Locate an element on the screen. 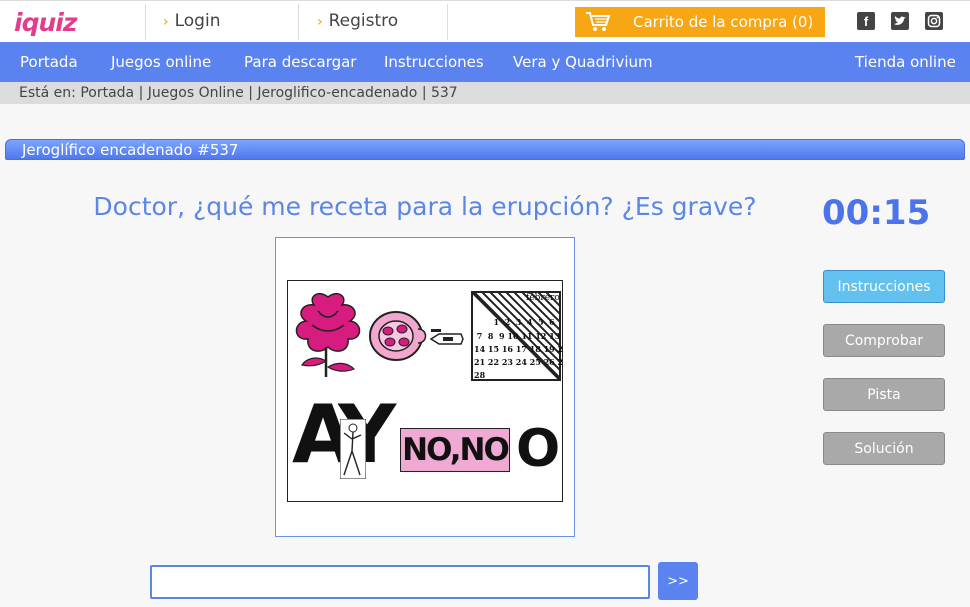 This screenshot has width=970, height=607. rebus-nono-box: NO,NO is located at coordinates (455, 450).